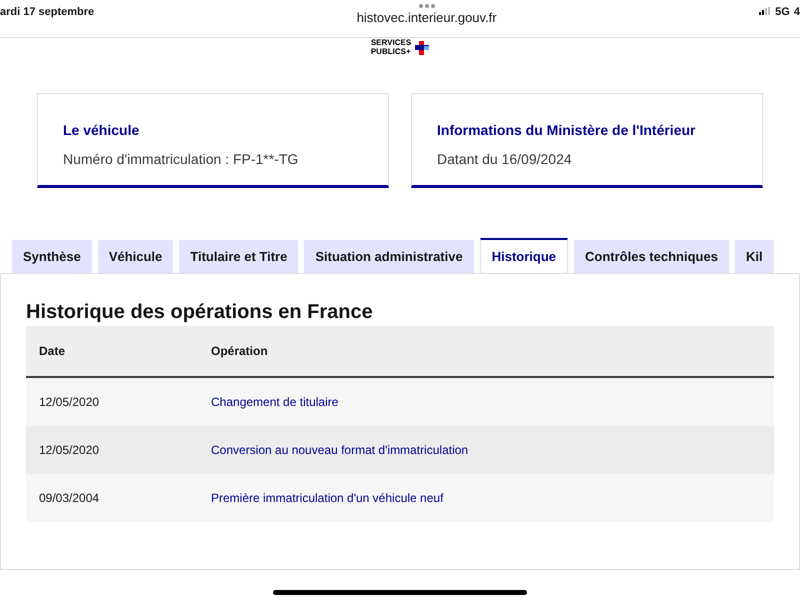 This screenshot has height=600, width=800. What do you see at coordinates (426, 18) in the screenshot?
I see `address-url: histovec.interieur.gouv.fr` at bounding box center [426, 18].